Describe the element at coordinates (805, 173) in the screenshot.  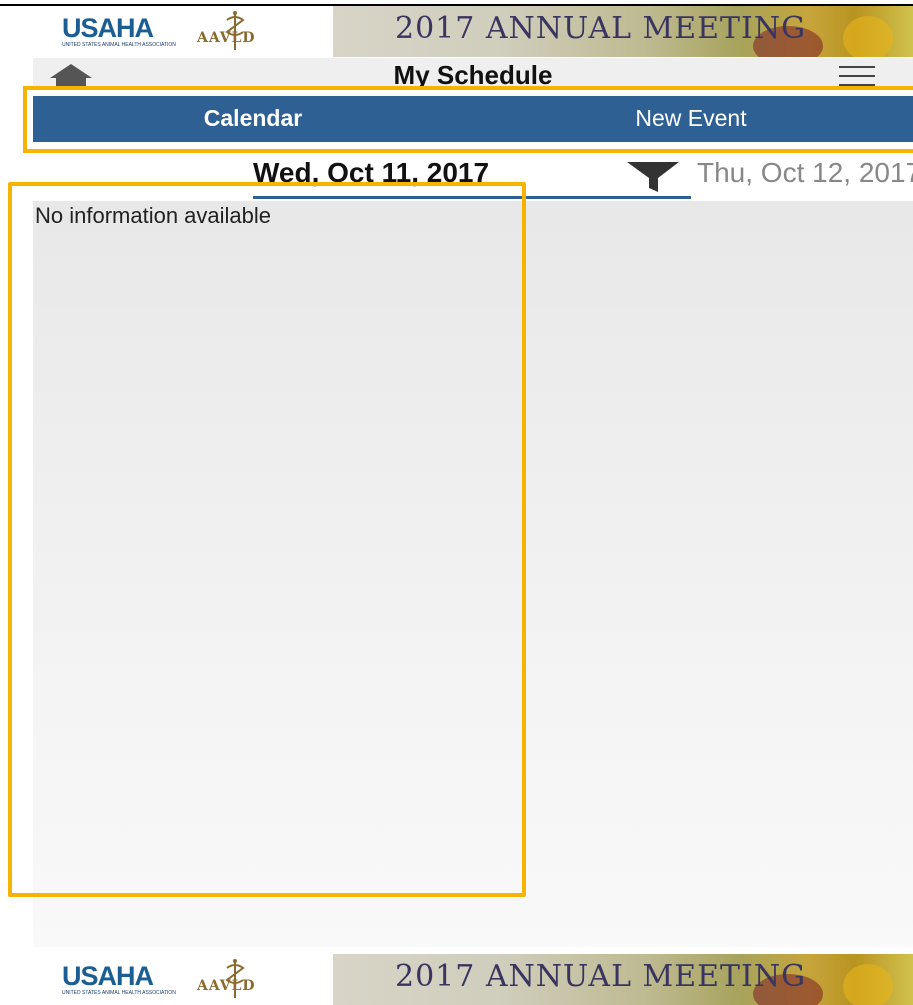
I see `date-tab-next: Thu, Oct 12, 2017` at that location.